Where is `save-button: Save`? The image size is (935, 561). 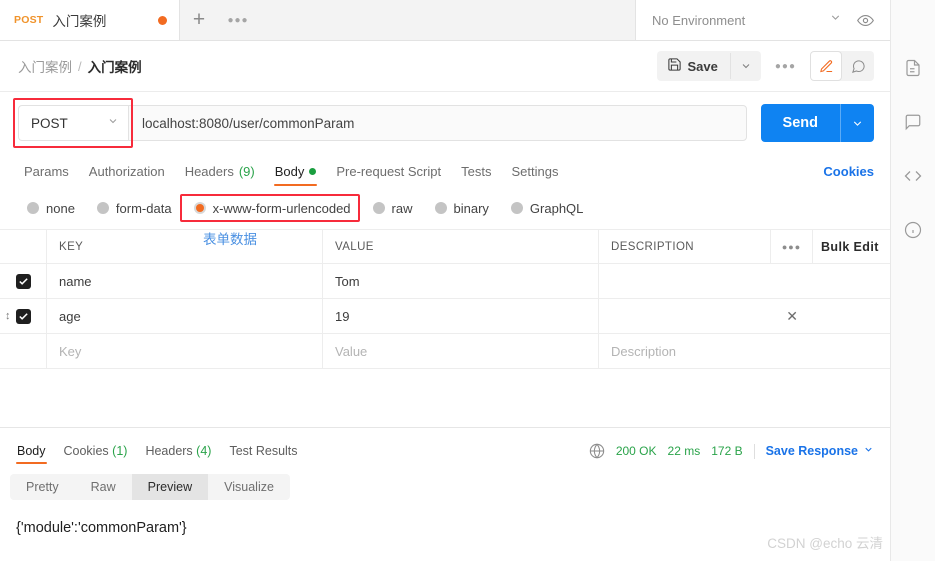 save-button: Save is located at coordinates (693, 66).